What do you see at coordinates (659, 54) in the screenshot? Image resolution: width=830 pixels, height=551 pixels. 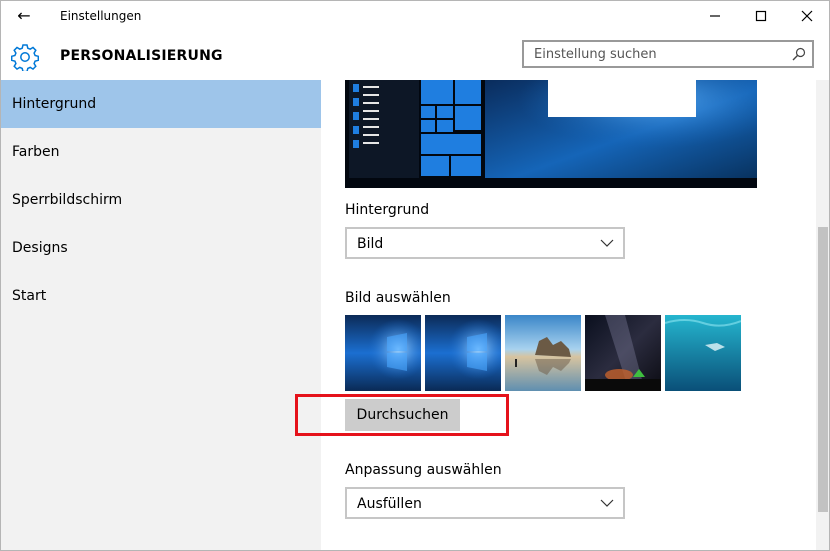 I see `search-input` at bounding box center [659, 54].